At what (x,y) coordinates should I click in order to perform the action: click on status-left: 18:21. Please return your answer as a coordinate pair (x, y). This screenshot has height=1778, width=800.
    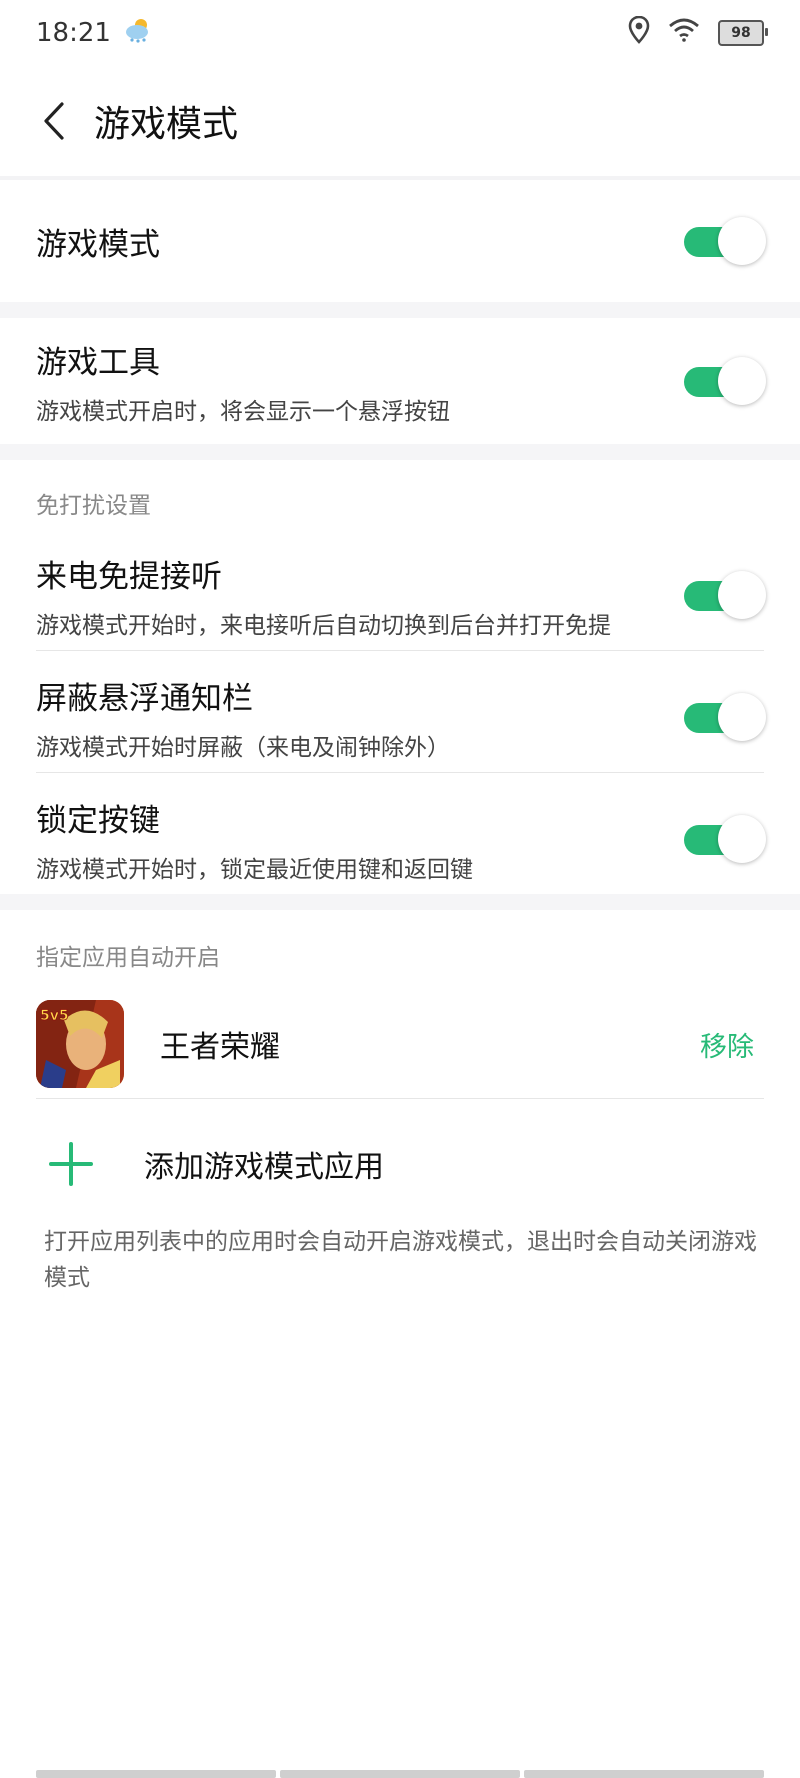
    Looking at the image, I should click on (94, 33).